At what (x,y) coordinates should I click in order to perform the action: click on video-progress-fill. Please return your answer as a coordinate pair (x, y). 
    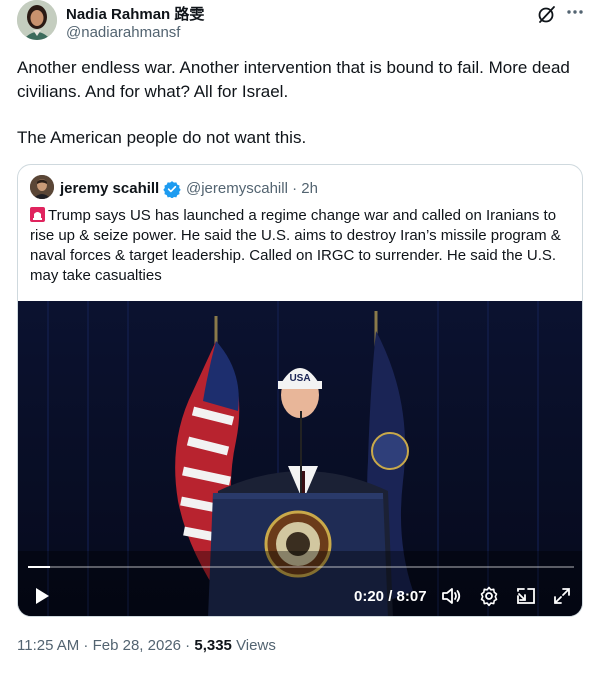
    Looking at the image, I should click on (39, 567).